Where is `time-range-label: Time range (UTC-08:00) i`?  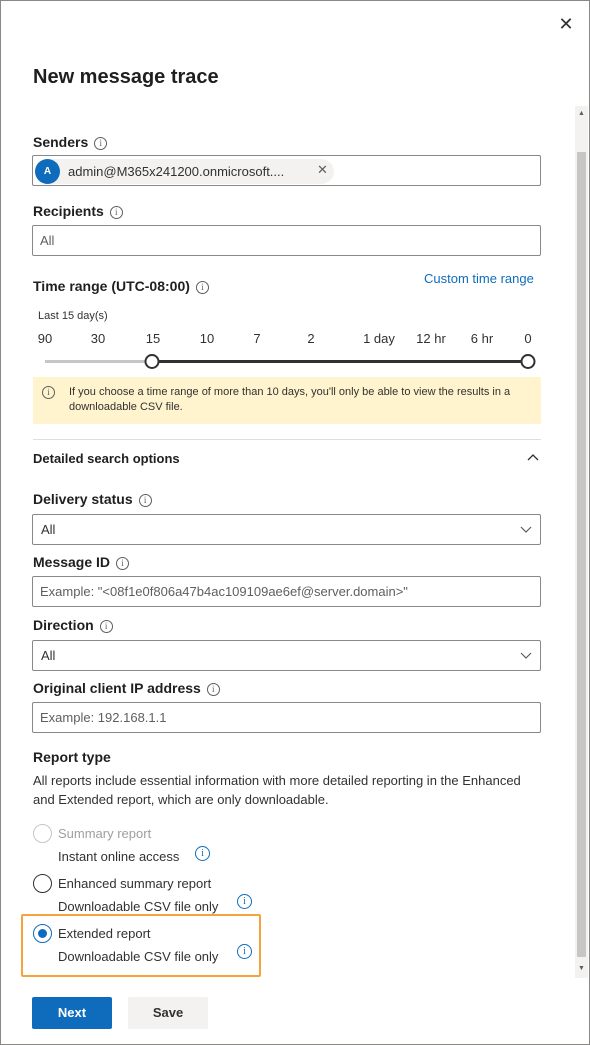 time-range-label: Time range (UTC-08:00) i is located at coordinates (121, 286).